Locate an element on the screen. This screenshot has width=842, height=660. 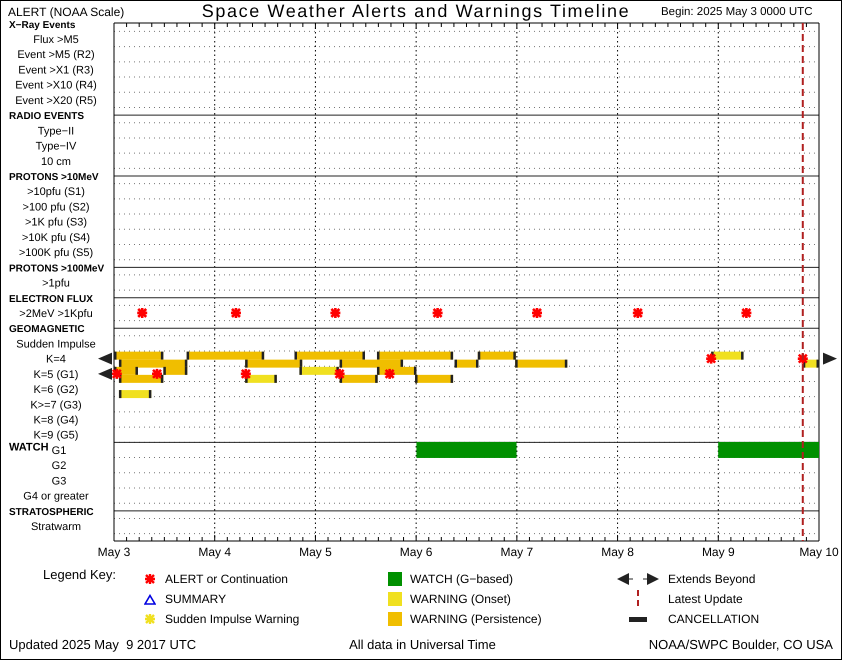
row-label: Stratwarm is located at coordinates (56, 527).